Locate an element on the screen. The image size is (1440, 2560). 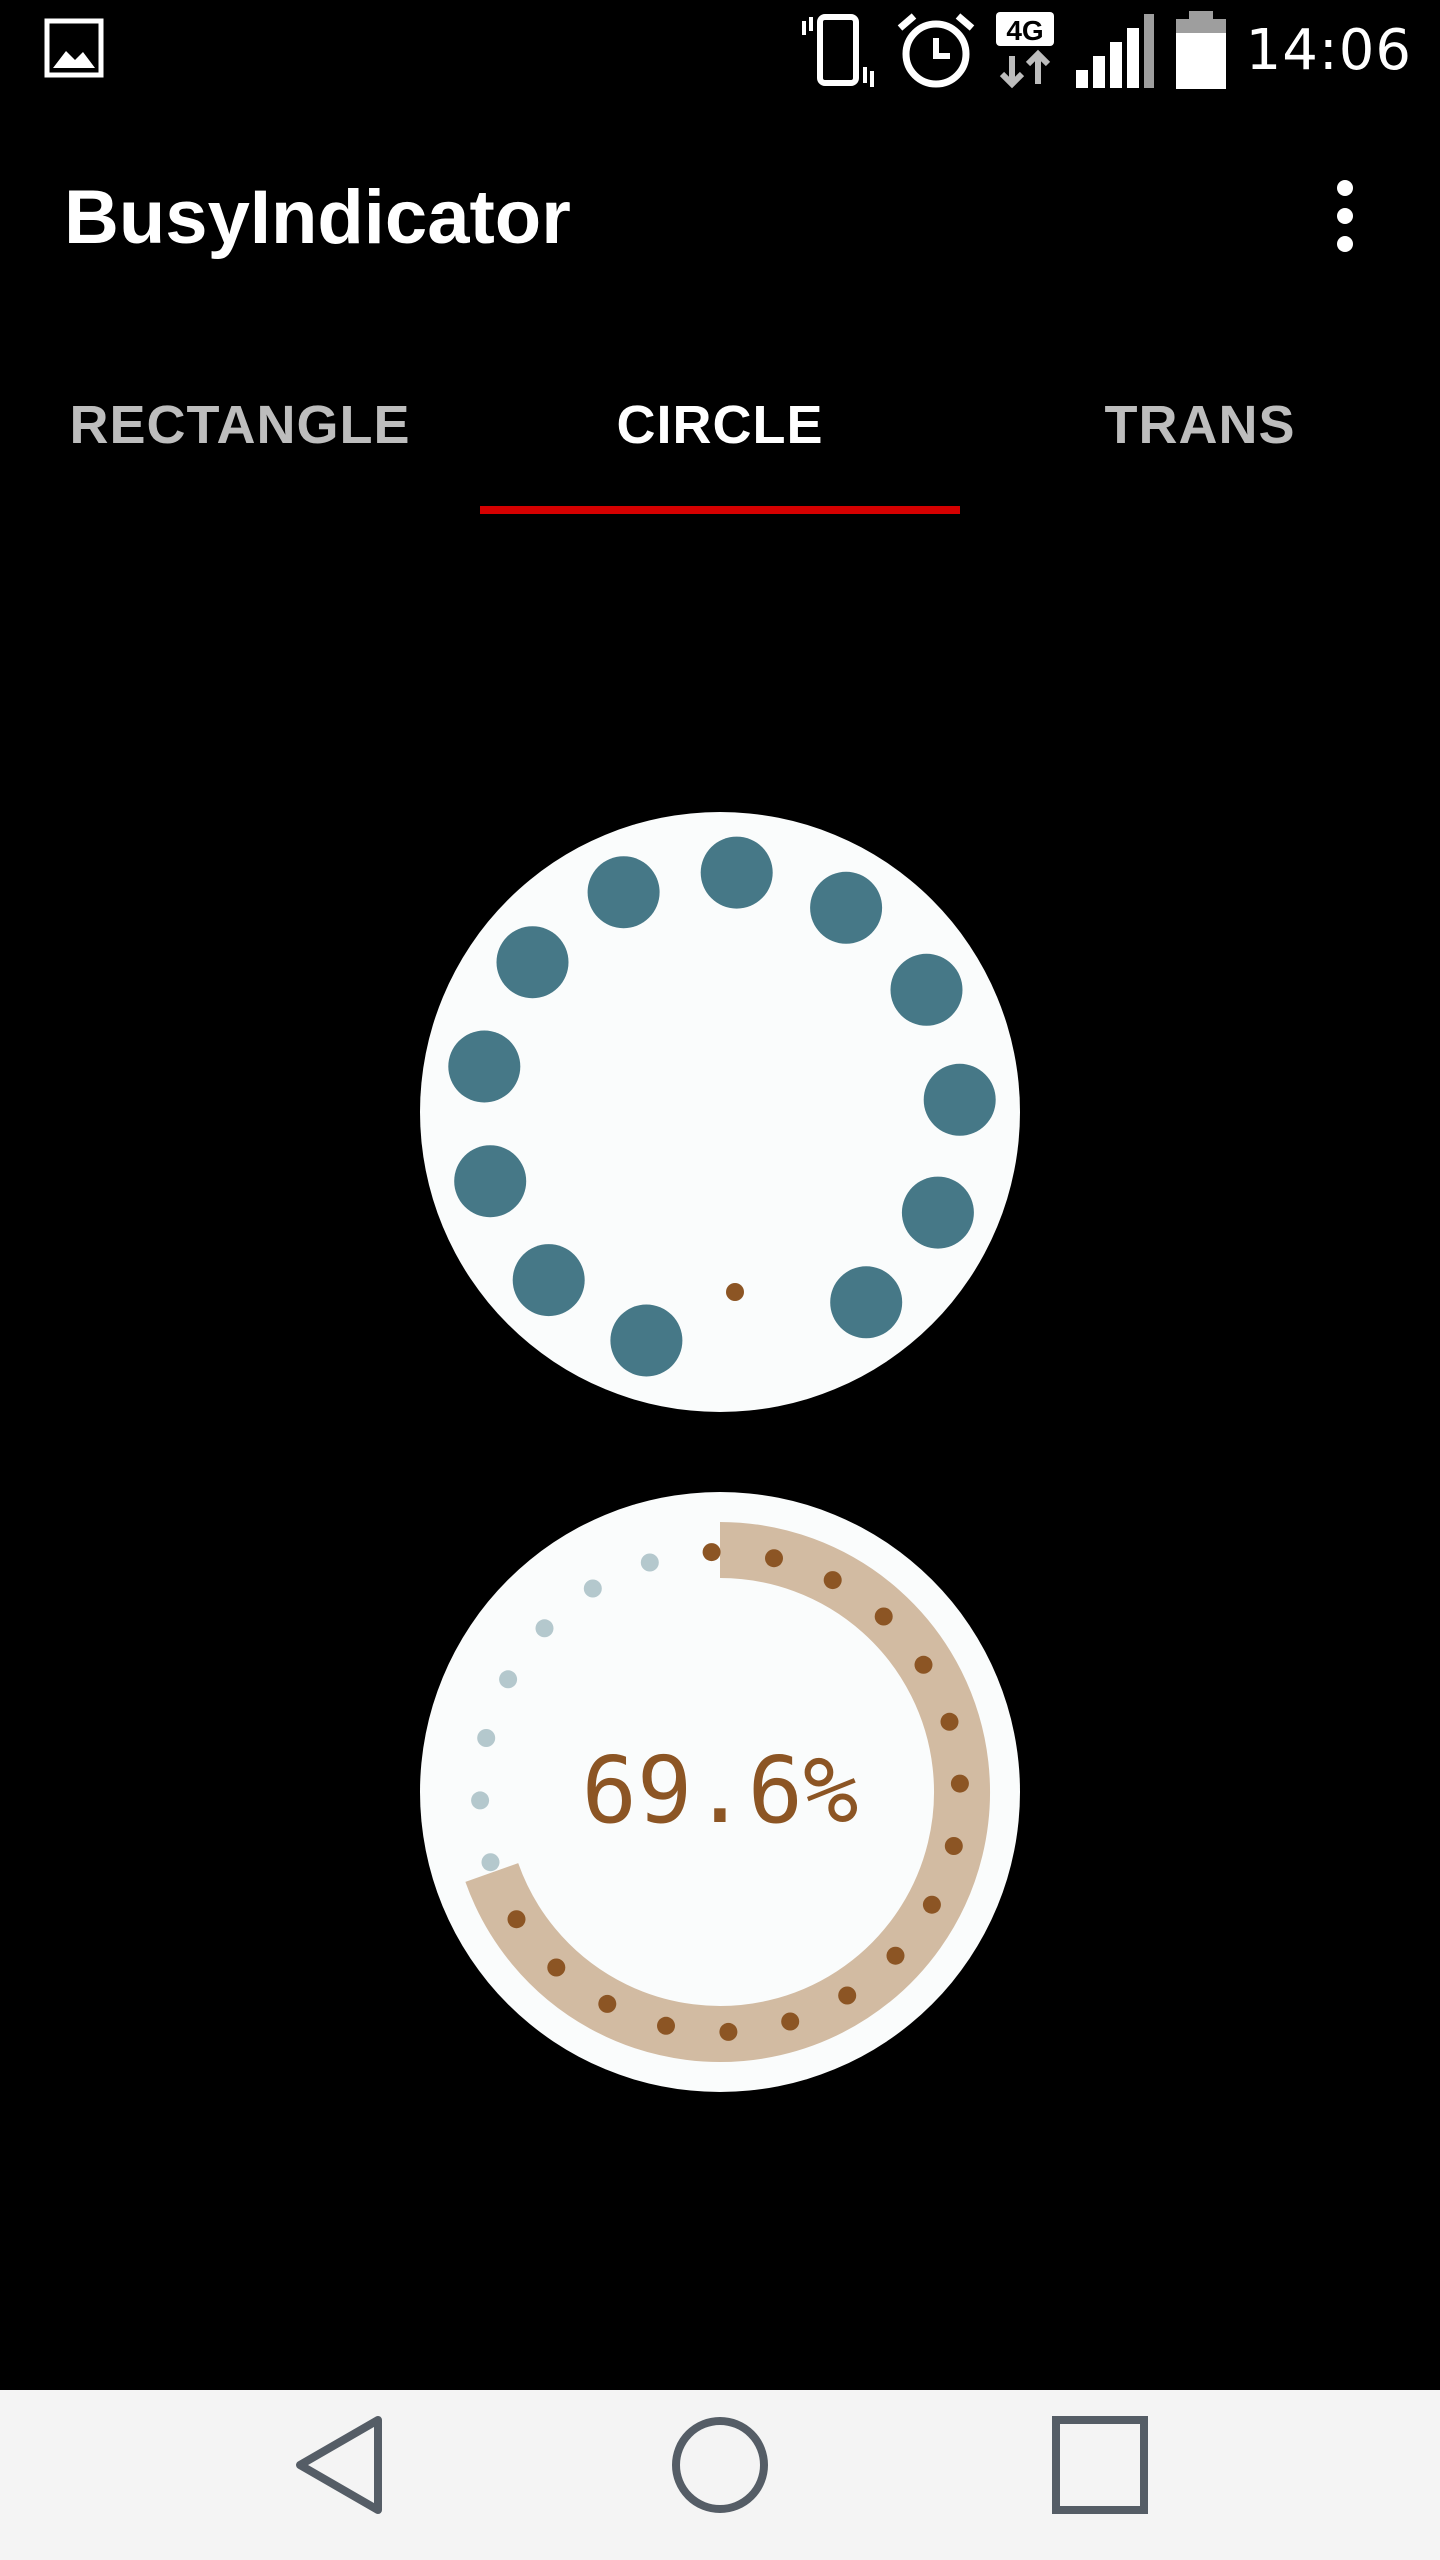
home-icon is located at coordinates (720, 2467).